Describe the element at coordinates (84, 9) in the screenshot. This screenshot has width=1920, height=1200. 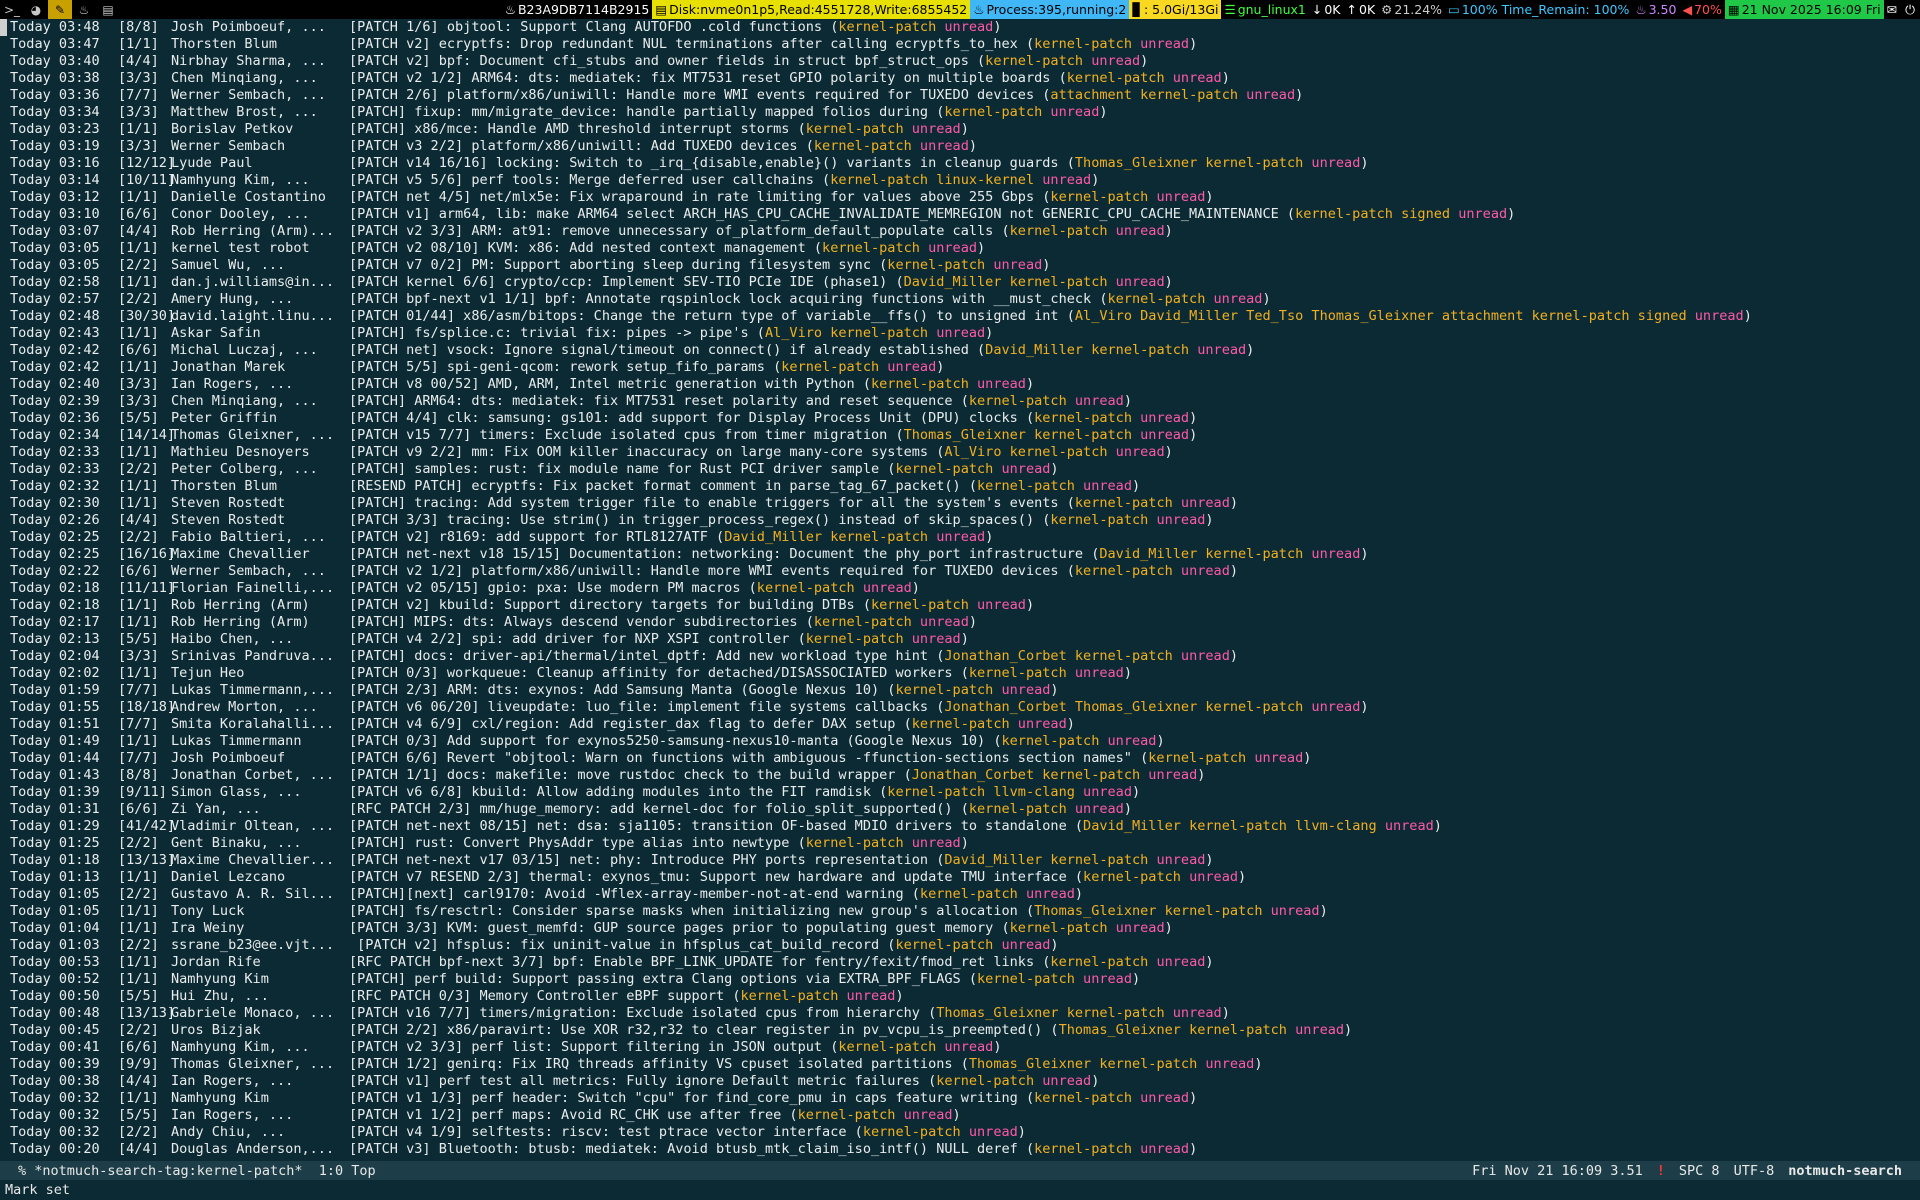
I see `fire-icon: ♨` at that location.